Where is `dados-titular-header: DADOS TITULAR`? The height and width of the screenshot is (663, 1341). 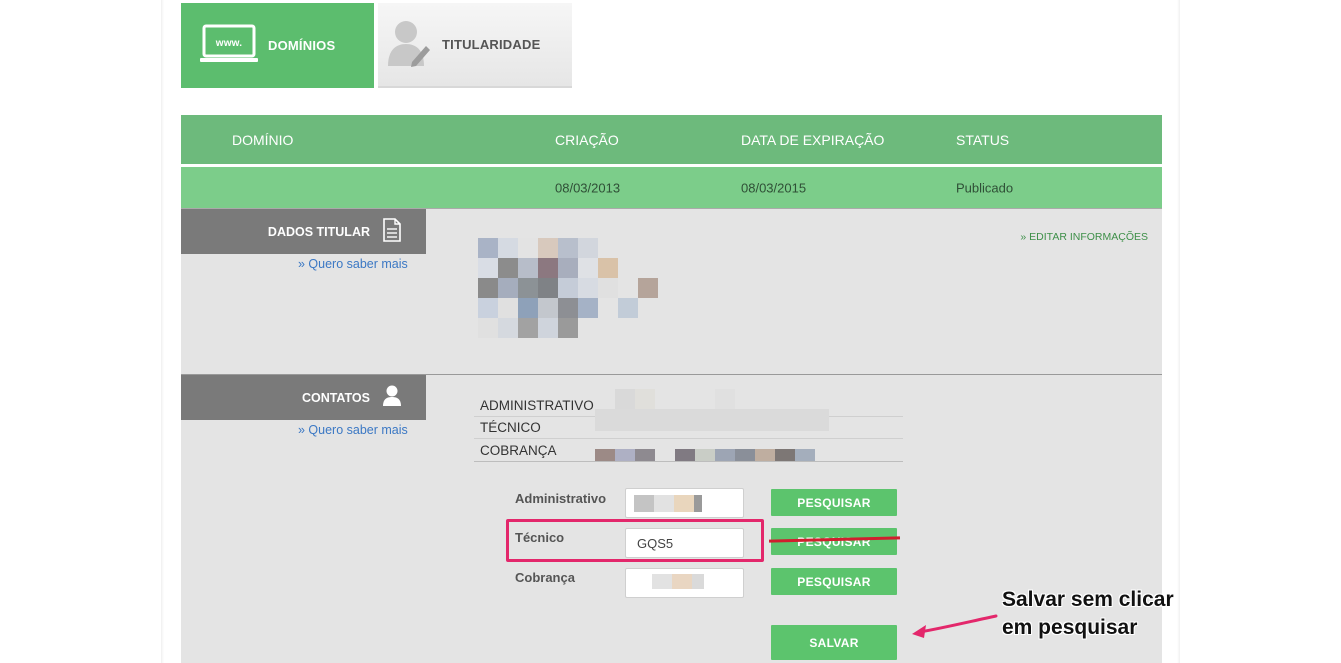 dados-titular-header: DADOS TITULAR is located at coordinates (303, 231).